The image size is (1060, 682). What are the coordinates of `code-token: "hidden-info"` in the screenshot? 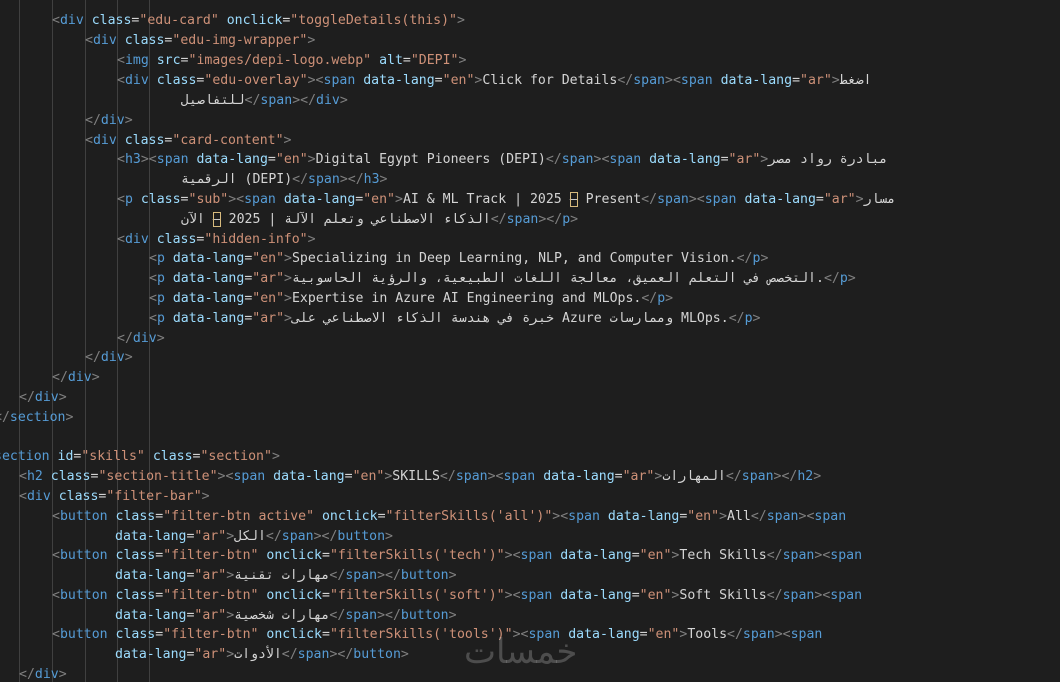 It's located at (256, 239).